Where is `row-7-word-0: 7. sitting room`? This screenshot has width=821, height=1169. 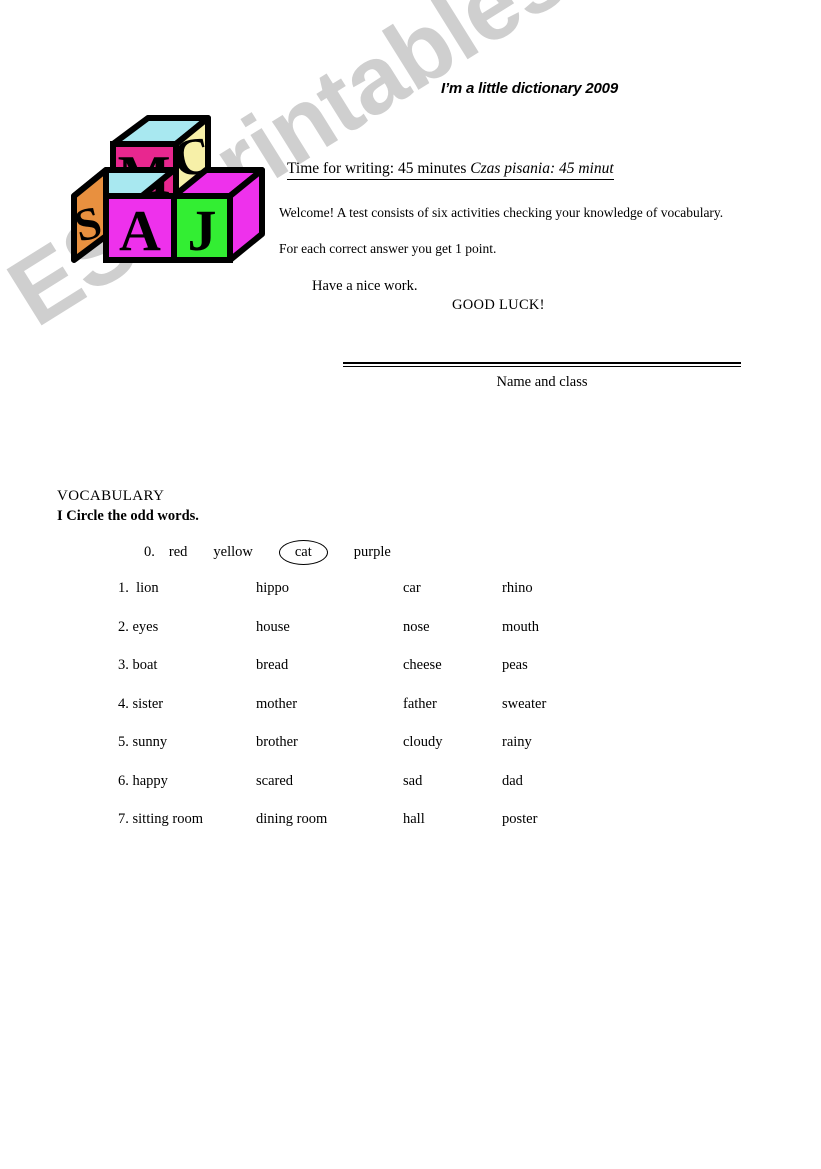
row-7-word-0: 7. sitting room is located at coordinates (160, 819).